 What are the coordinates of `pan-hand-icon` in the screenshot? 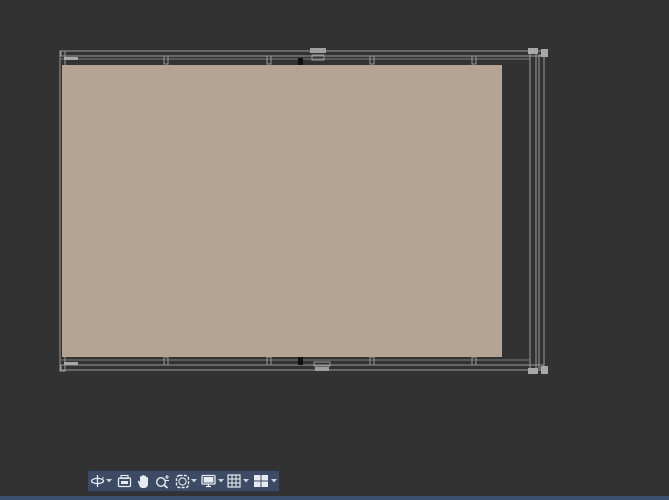 It's located at (143, 481).